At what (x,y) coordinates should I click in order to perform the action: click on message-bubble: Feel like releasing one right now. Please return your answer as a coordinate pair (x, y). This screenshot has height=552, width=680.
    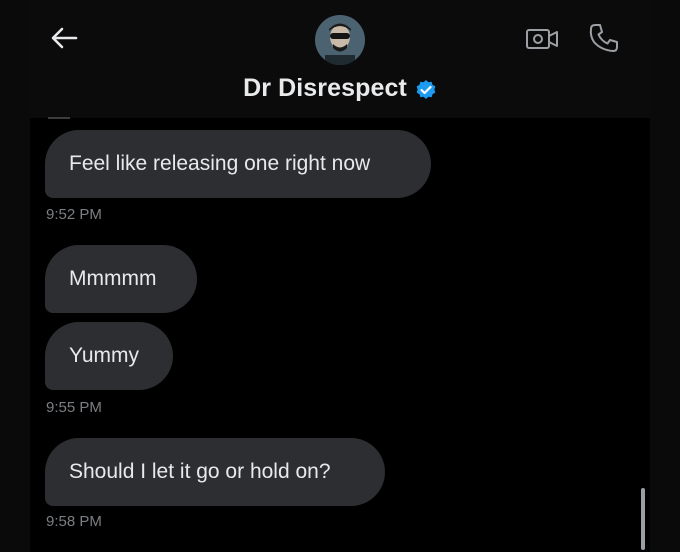
    Looking at the image, I should click on (238, 164).